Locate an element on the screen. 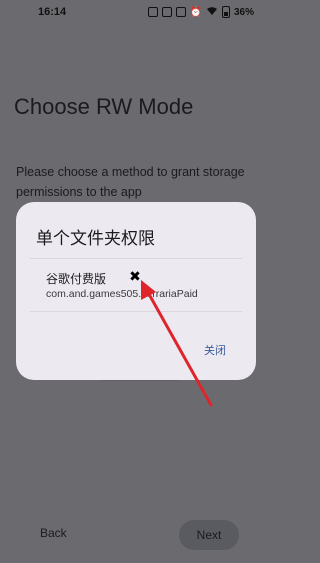 The height and width of the screenshot is (563, 320). close-box-icon is located at coordinates (180, 12).